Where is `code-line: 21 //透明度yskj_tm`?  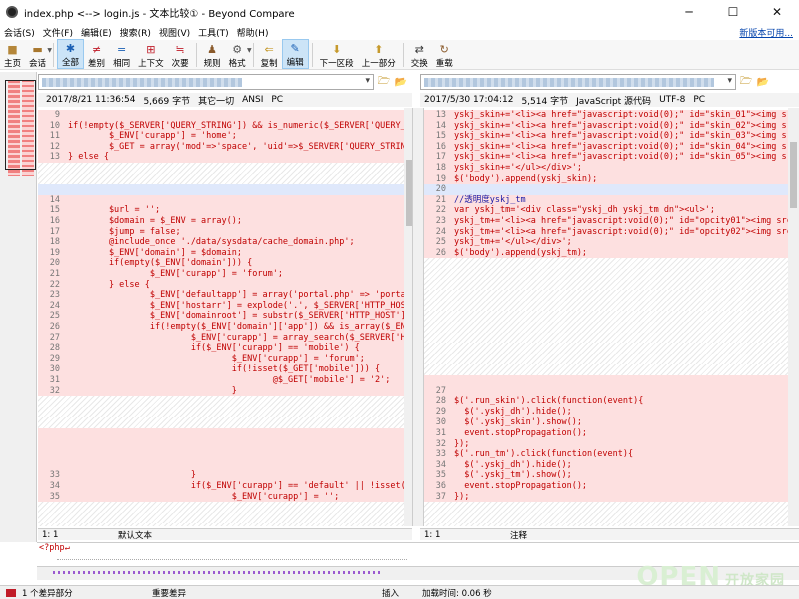
code-line: 21 //透明度yskj_tm is located at coordinates (606, 200).